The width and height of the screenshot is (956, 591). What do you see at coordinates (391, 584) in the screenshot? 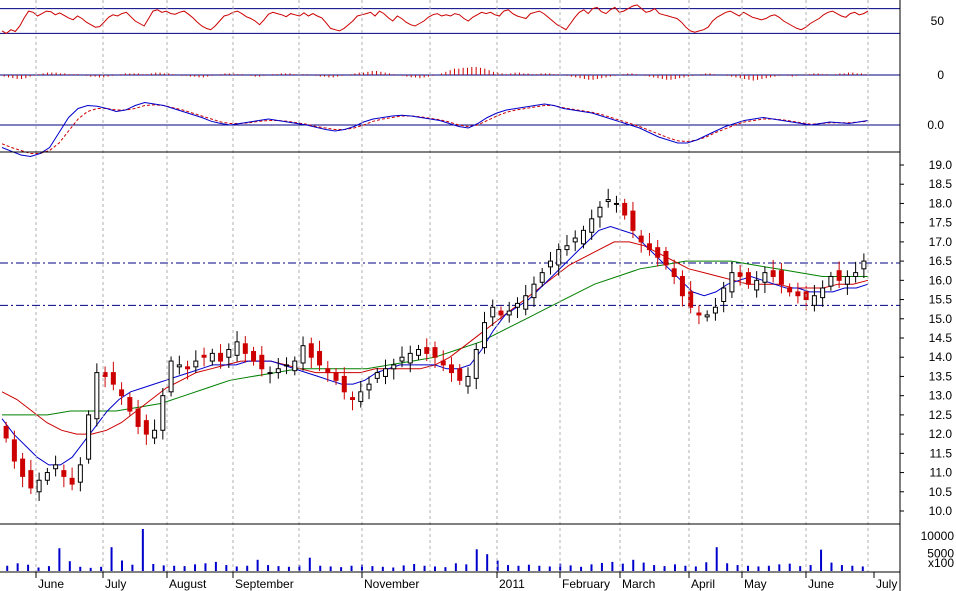
I see `month-label: November` at bounding box center [391, 584].